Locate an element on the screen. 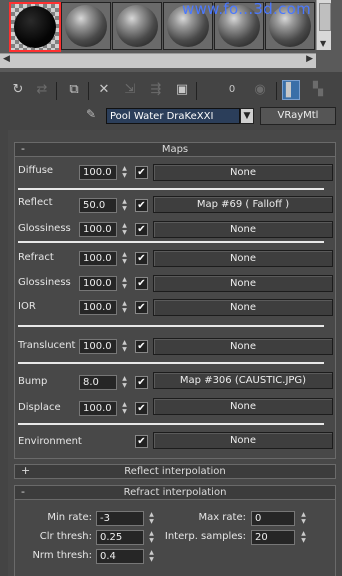 Image resolution: width=342 pixels, height=576 pixels. min-rate-field: -3 is located at coordinates (120, 518).